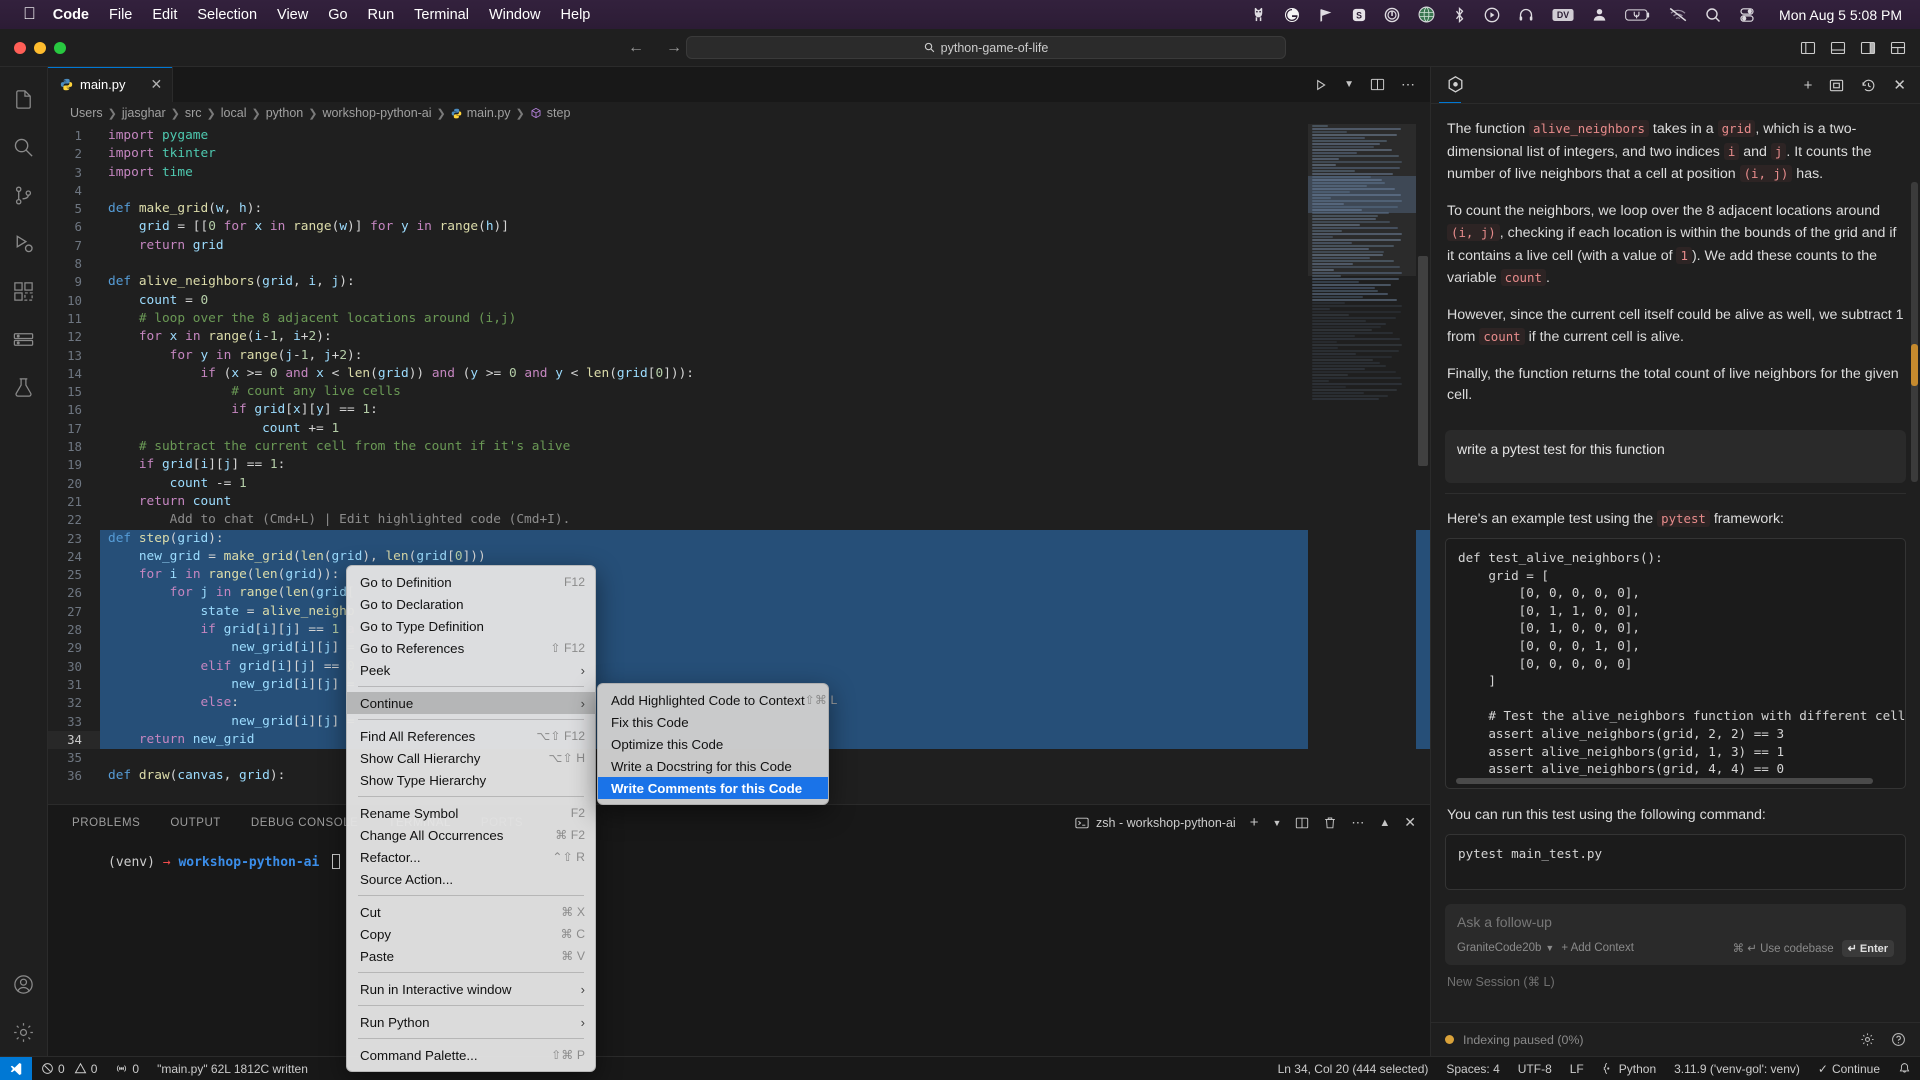  Describe the element at coordinates (1838, 48) in the screenshot. I see `toggle-panel-icon` at that location.